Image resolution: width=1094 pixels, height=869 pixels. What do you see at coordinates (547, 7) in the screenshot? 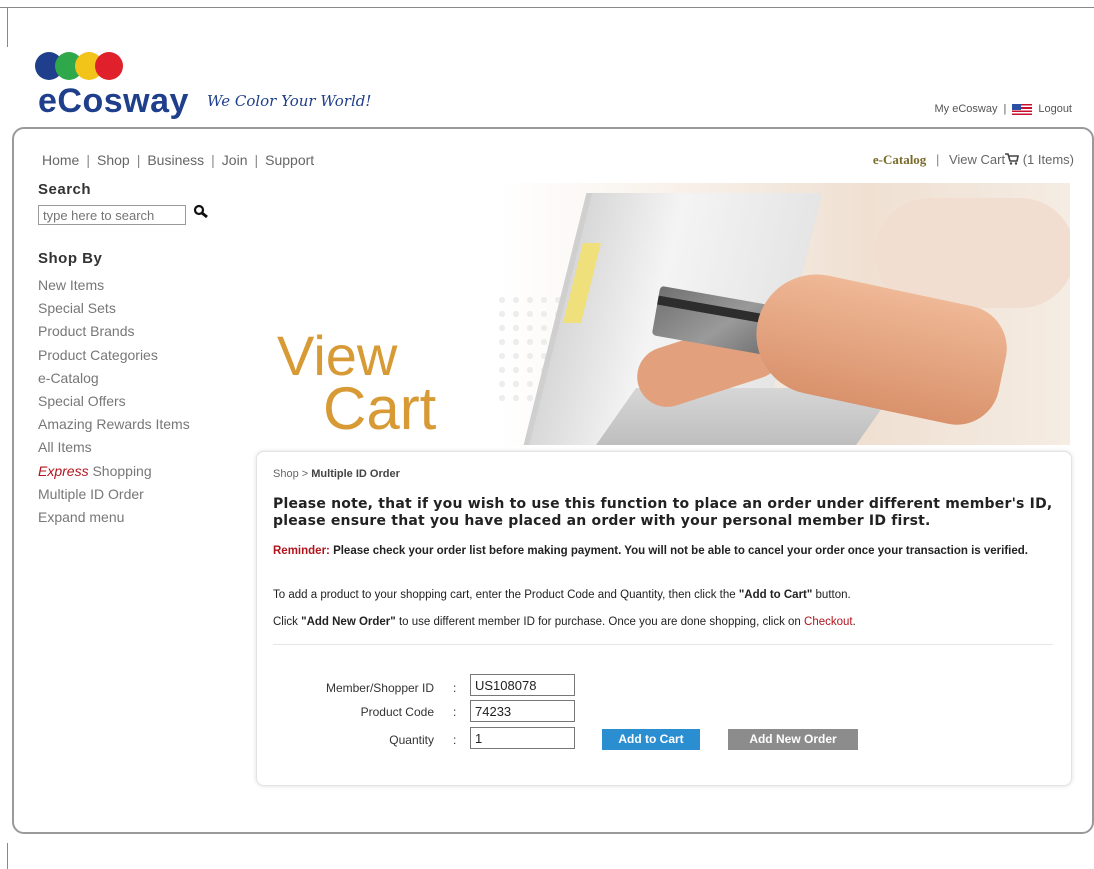
I see `outer-frame-top` at bounding box center [547, 7].